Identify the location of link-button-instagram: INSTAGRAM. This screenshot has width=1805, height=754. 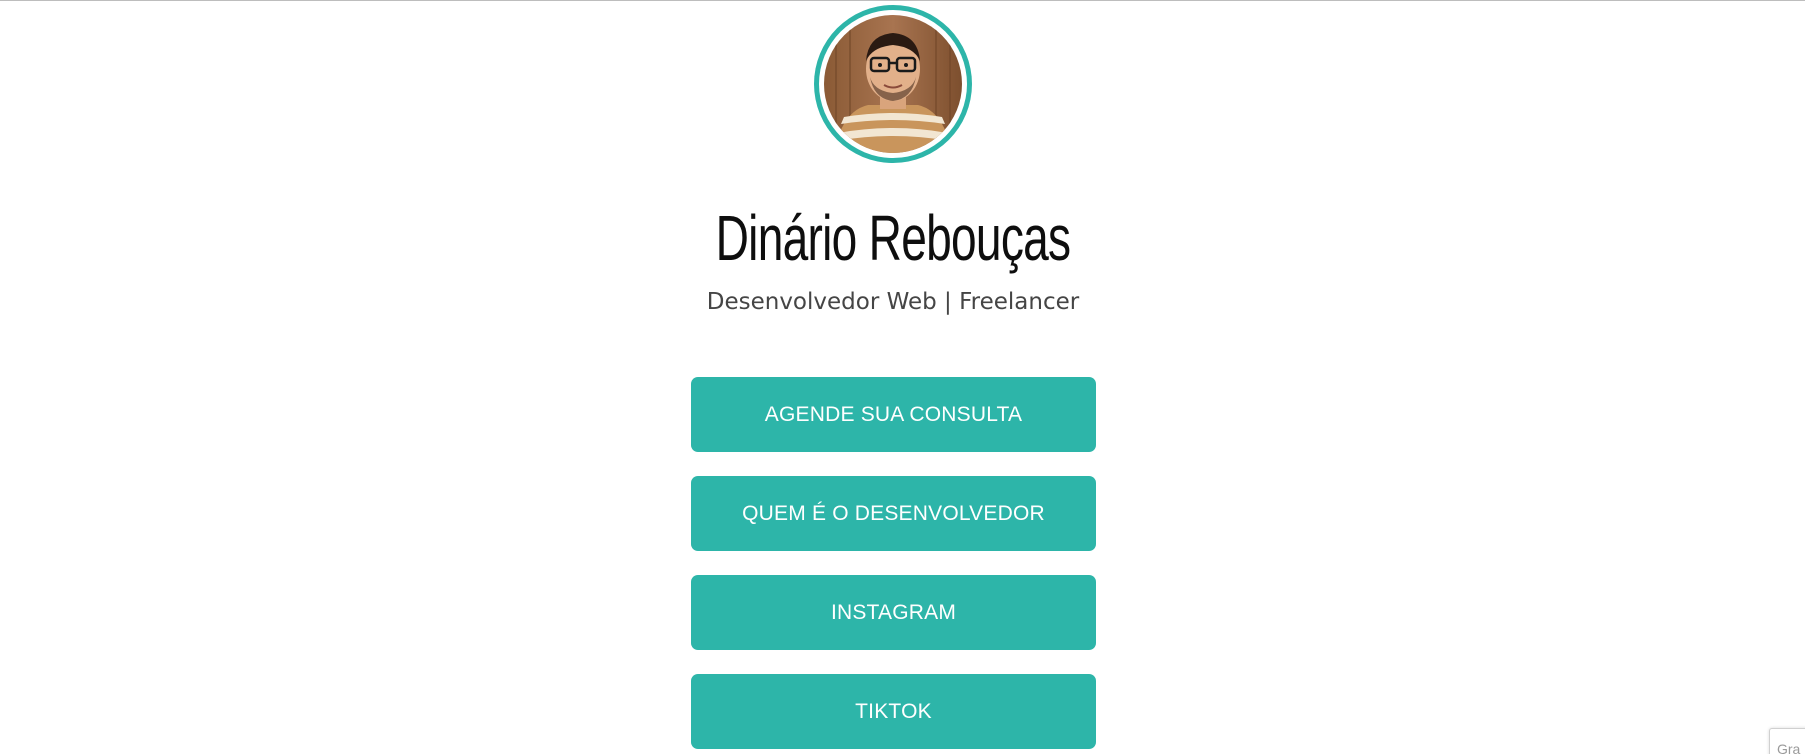
(893, 612).